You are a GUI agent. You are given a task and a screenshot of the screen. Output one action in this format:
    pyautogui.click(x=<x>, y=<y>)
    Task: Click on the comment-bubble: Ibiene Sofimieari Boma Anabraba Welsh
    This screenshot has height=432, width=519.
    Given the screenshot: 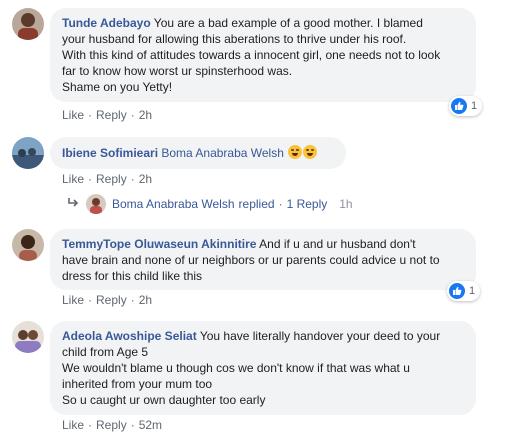 What is the action you would take?
    pyautogui.click(x=198, y=153)
    